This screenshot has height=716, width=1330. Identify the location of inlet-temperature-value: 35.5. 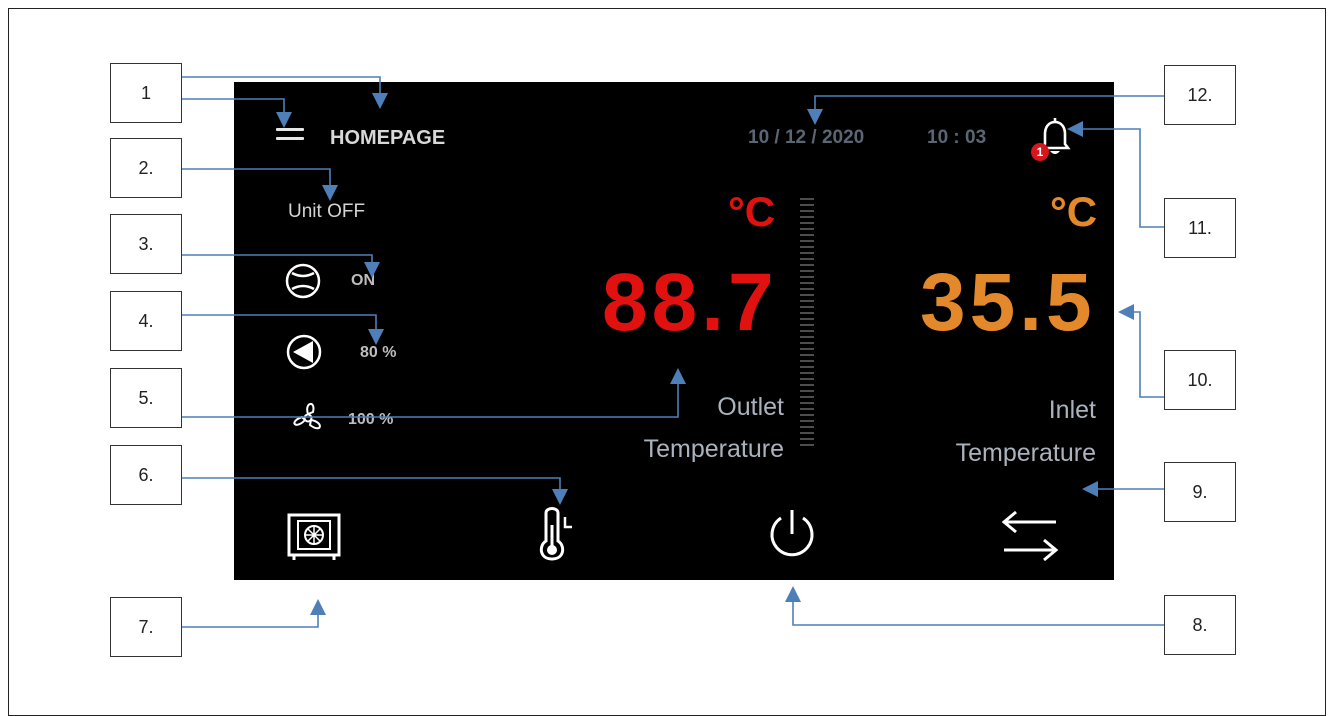
(1008, 302).